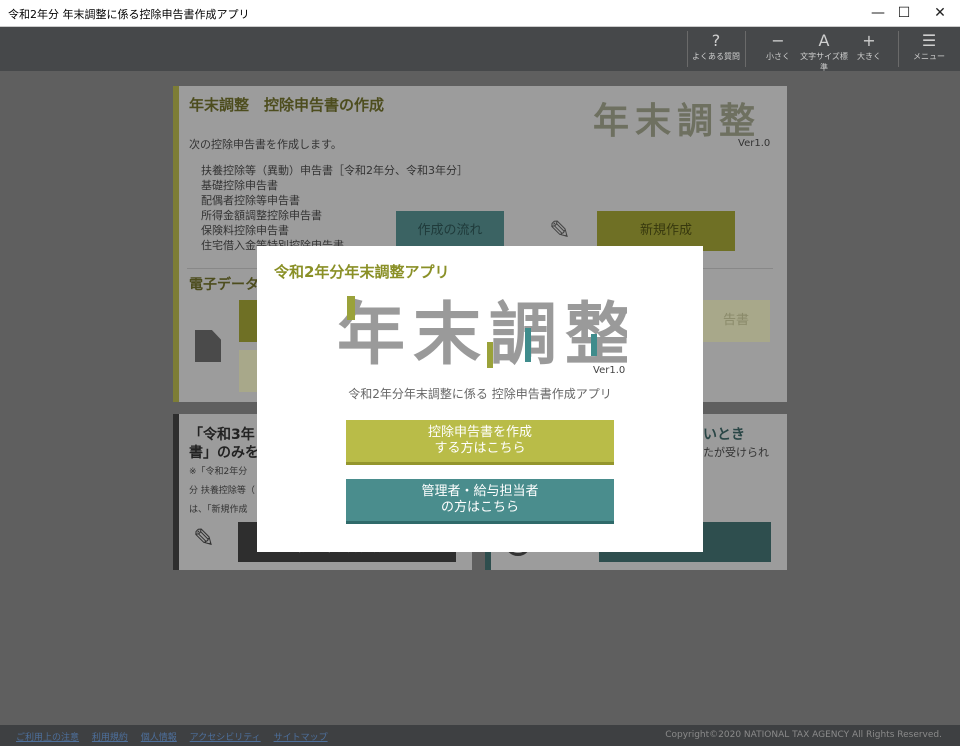 The width and height of the screenshot is (960, 746). Describe the element at coordinates (129, 14) in the screenshot. I see `window-title: 令和2年分 年末調整に係る控除申告書作成アプリ` at that location.